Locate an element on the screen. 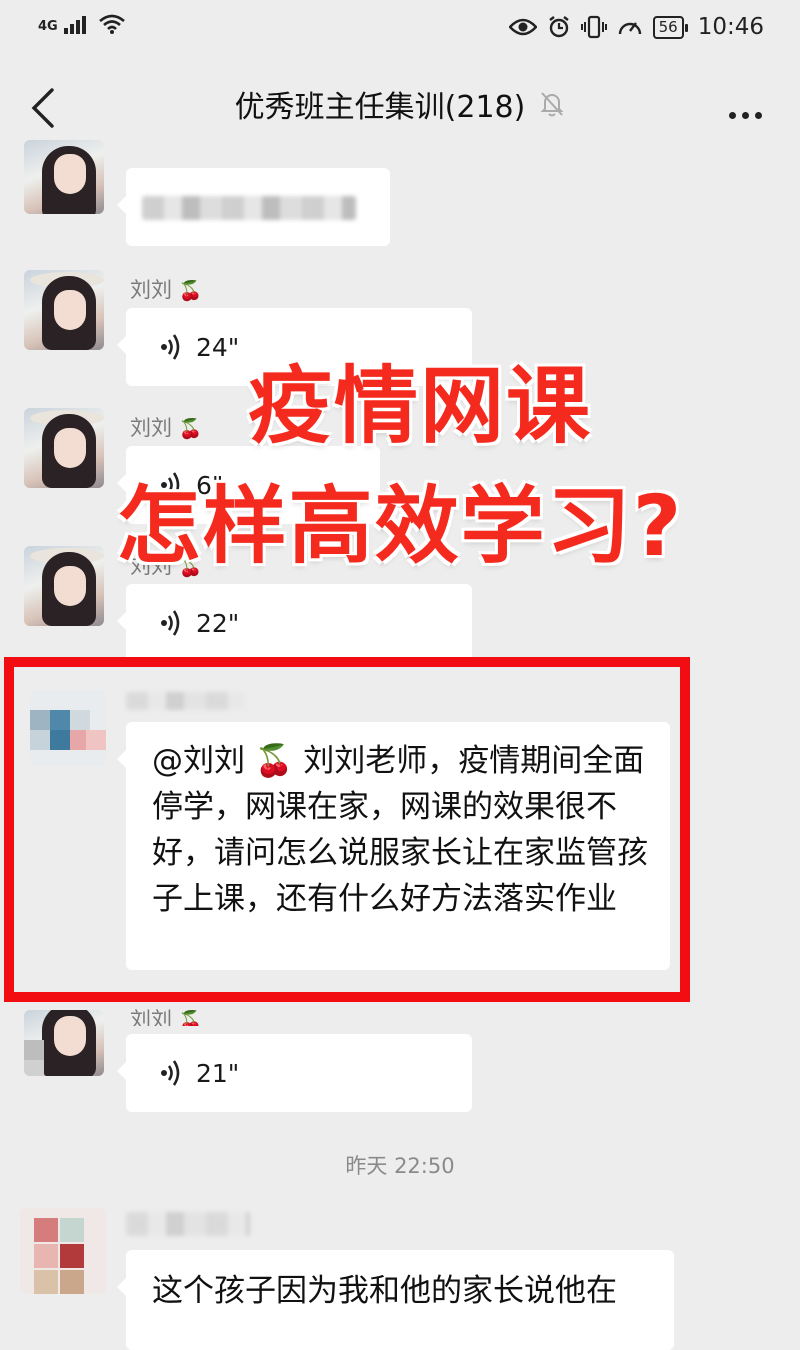 The width and height of the screenshot is (800, 1350). voice-duration: 22" is located at coordinates (218, 623).